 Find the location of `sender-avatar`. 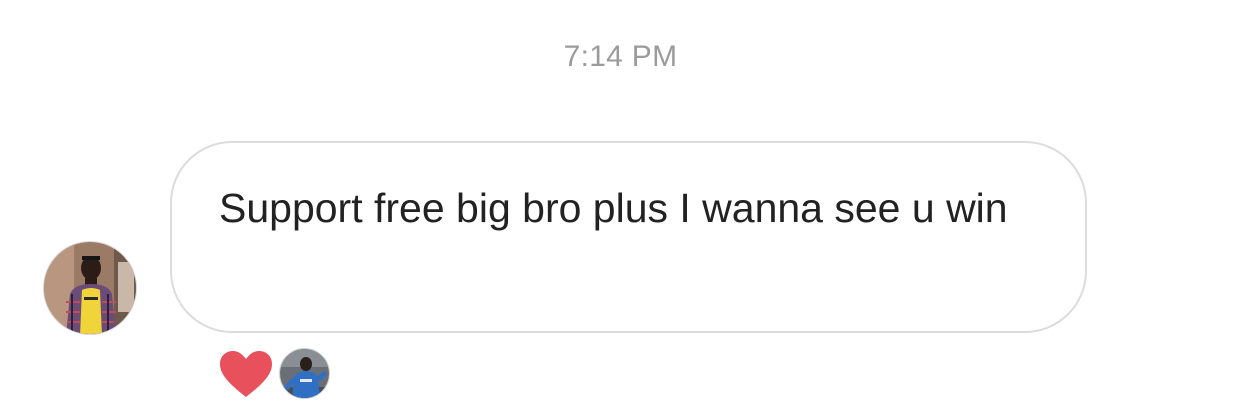

sender-avatar is located at coordinates (90, 288).